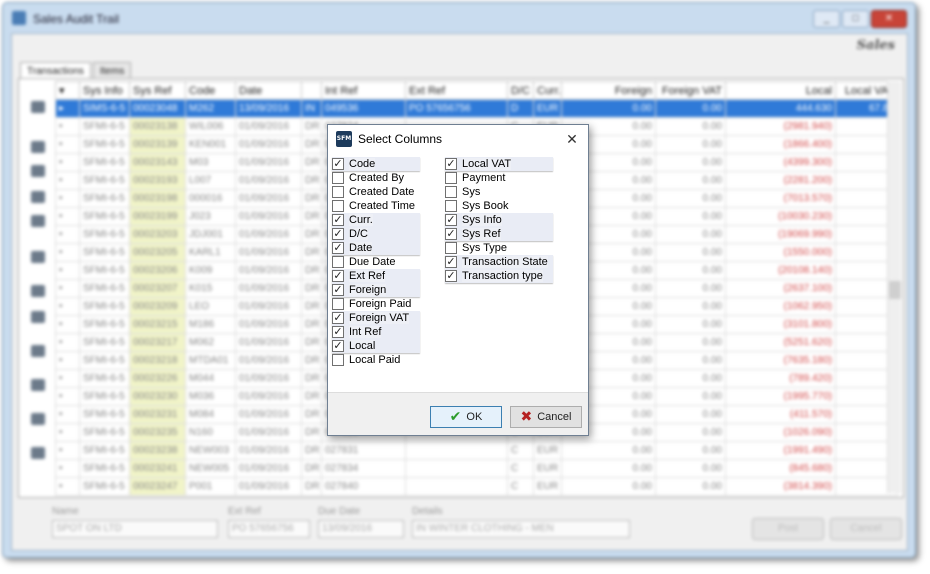 The width and height of the screenshot is (930, 574). What do you see at coordinates (67, 108) in the screenshot?
I see `row-indicator: ▸` at bounding box center [67, 108].